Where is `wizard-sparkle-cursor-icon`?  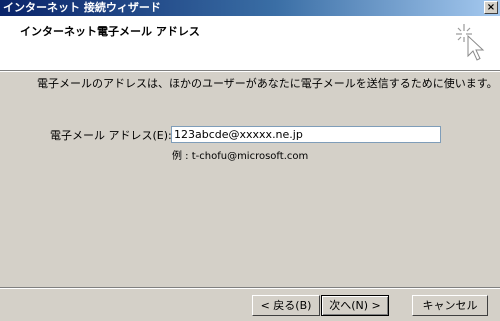 wizard-sparkle-cursor-icon is located at coordinates (470, 42).